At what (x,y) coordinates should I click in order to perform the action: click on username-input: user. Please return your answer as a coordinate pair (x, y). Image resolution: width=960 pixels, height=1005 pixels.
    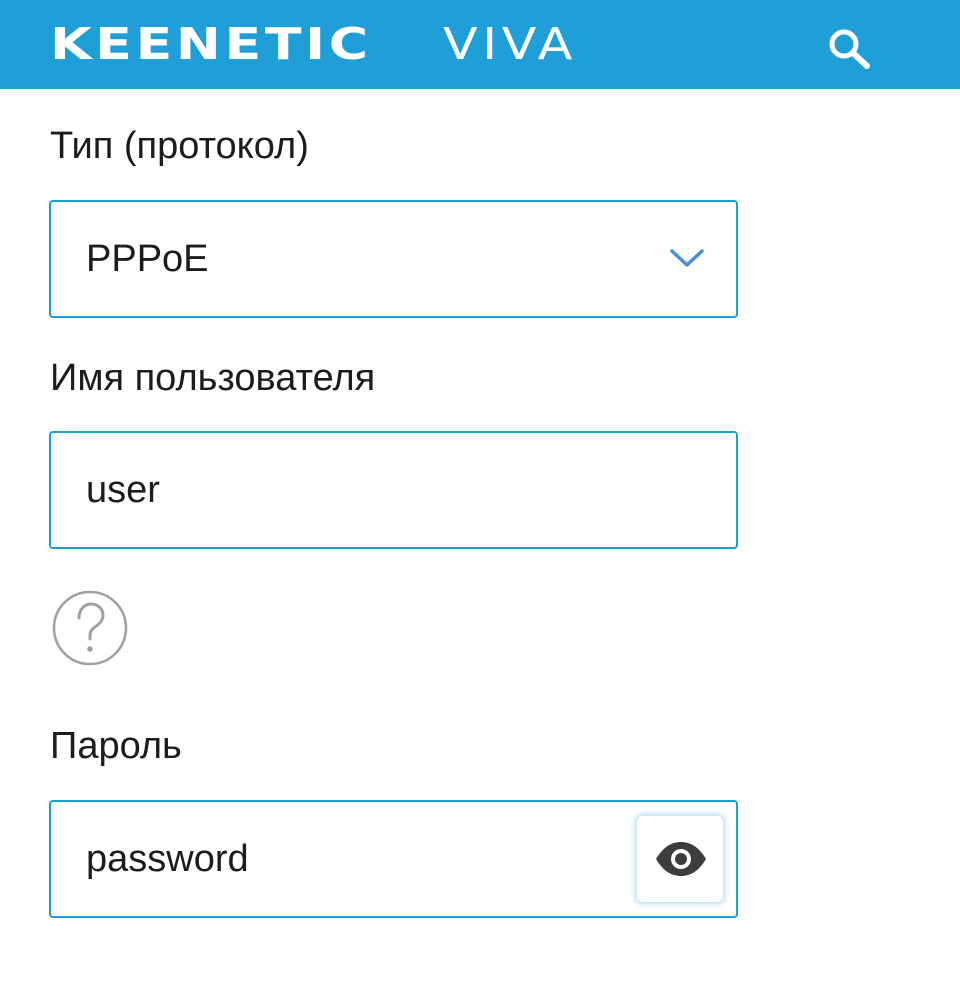
    Looking at the image, I should click on (393, 490).